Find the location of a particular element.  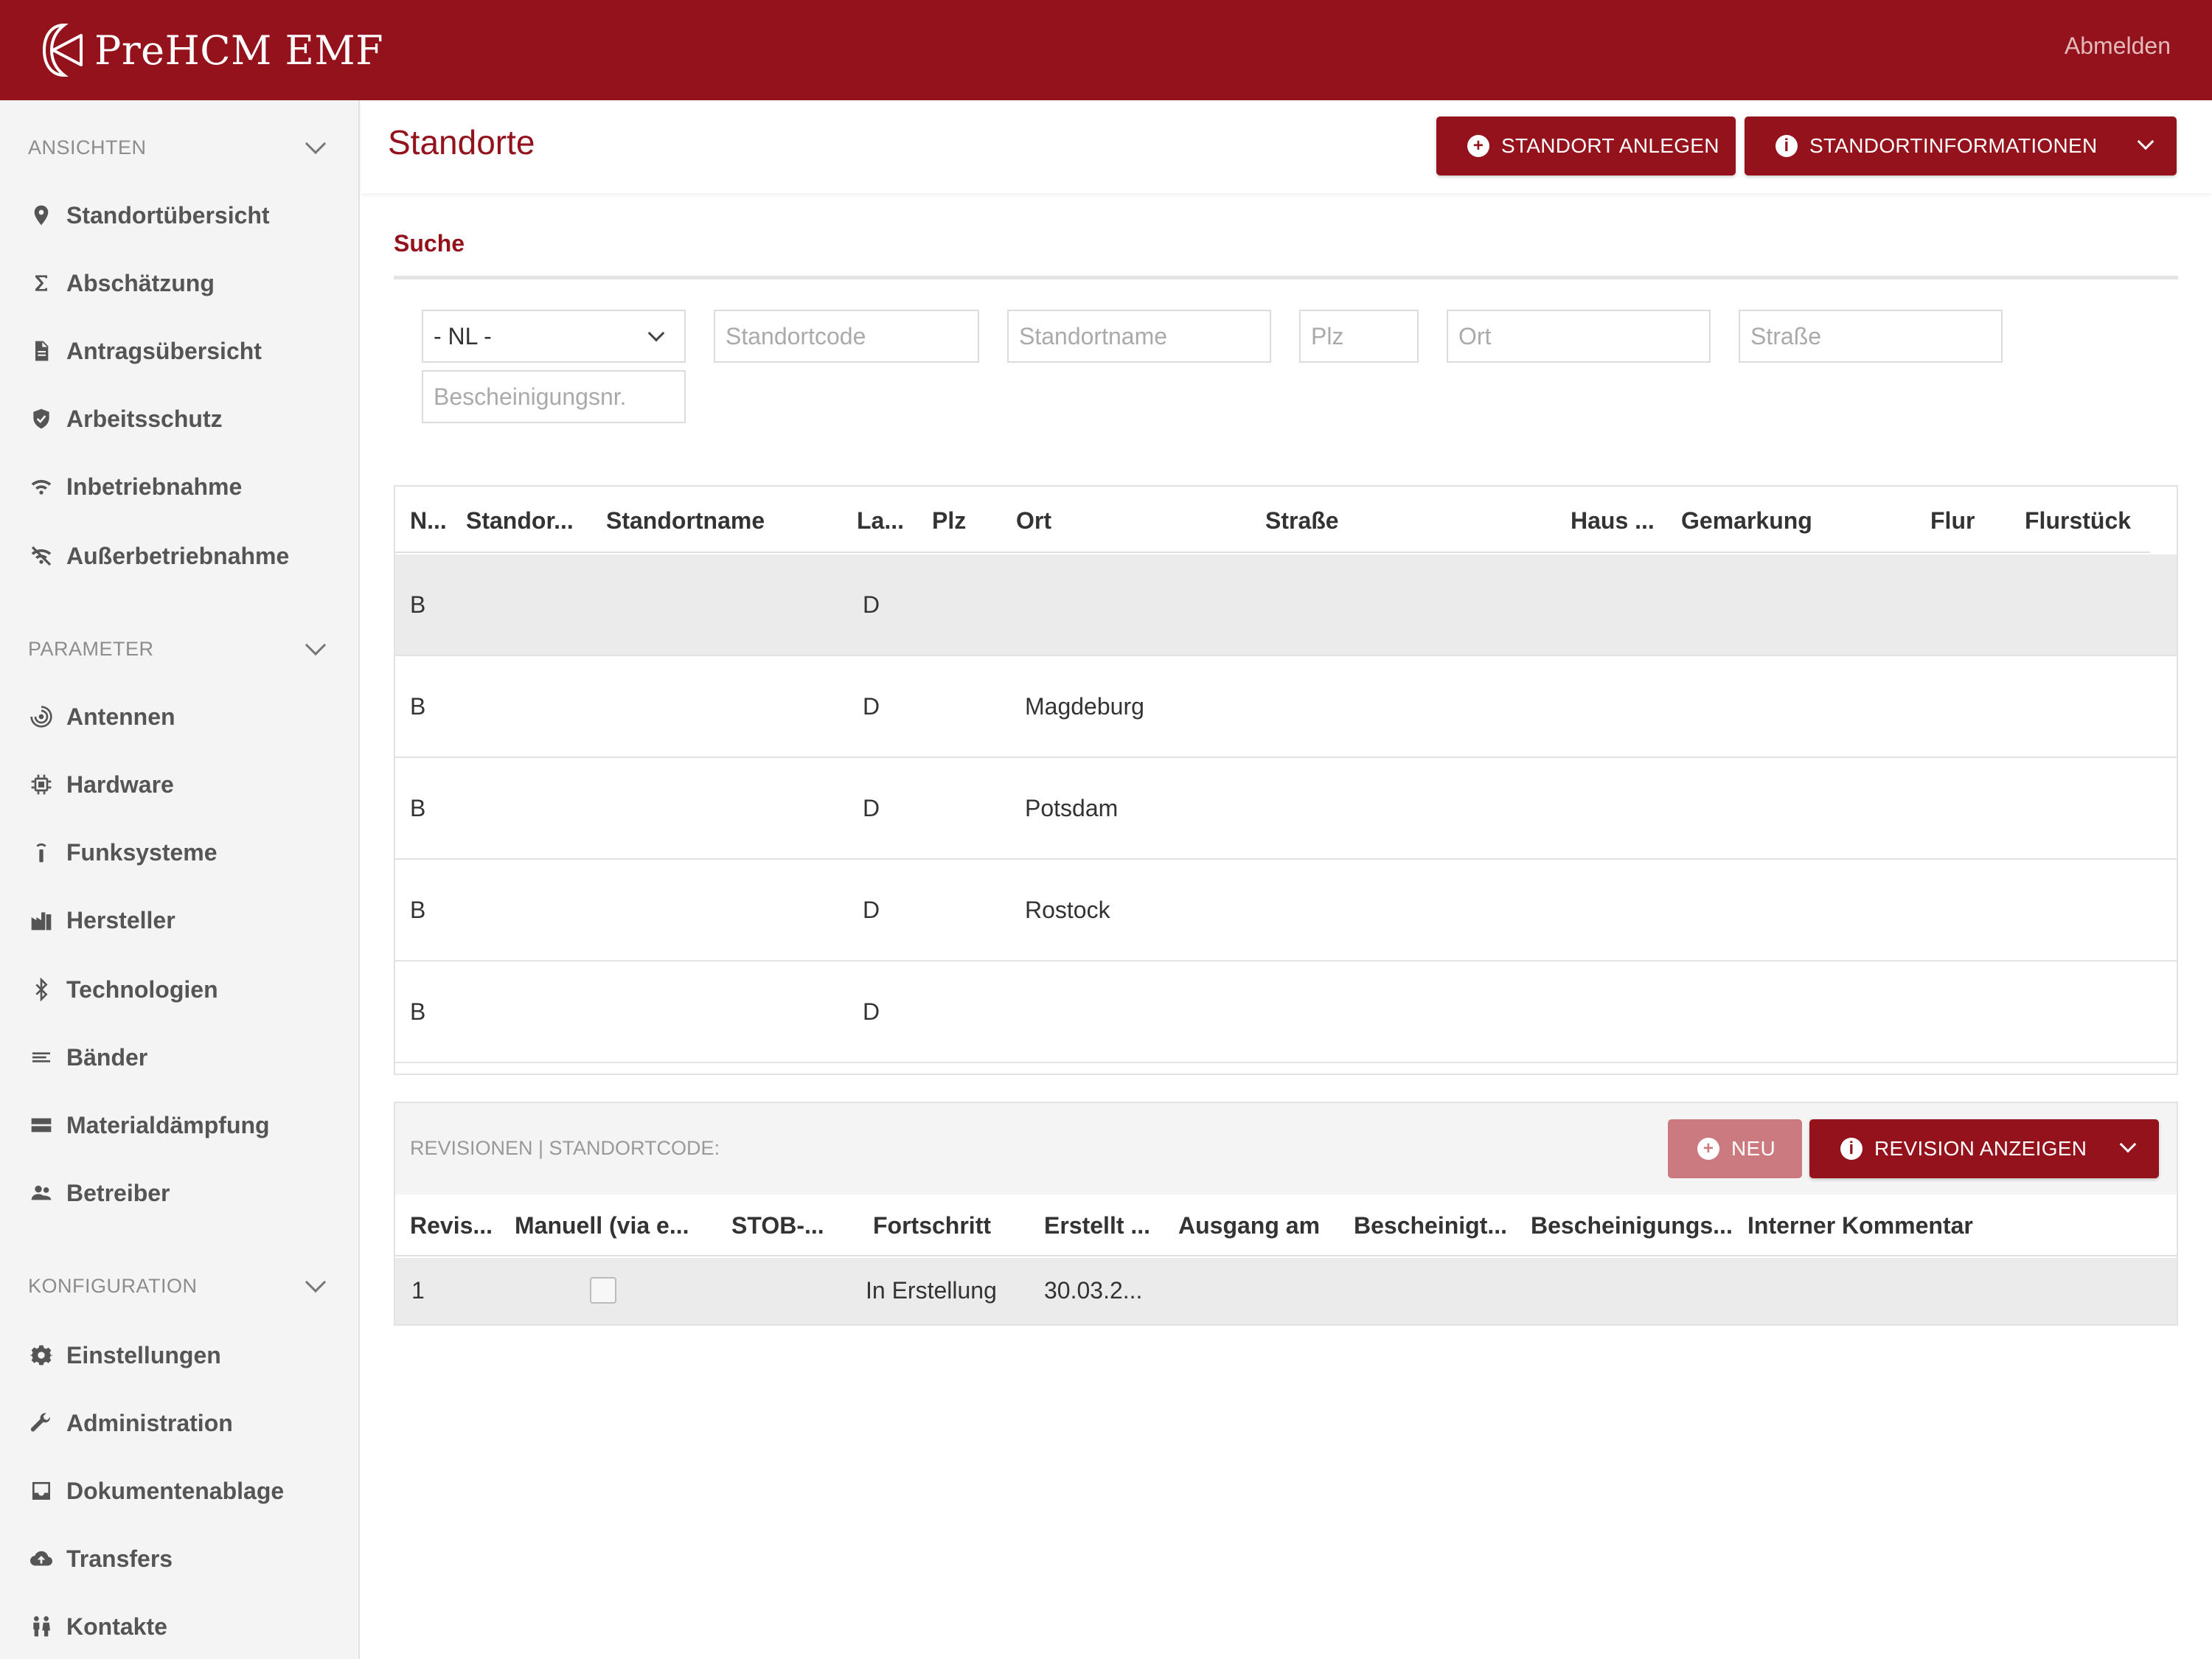

sidebar-item-transfers: Transfers is located at coordinates (186, 1559).